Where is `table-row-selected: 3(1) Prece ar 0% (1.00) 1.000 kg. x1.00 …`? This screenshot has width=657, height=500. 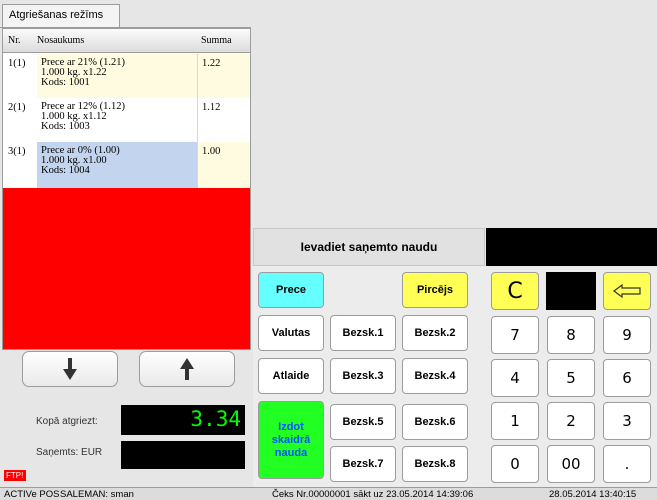 table-row-selected: 3(1) Prece ar 0% (1.00) 1.000 kg. x1.00 … is located at coordinates (126, 165).